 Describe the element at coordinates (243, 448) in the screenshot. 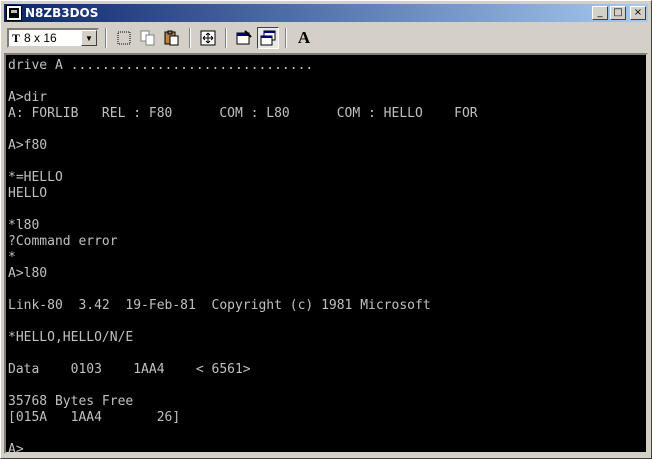

I see `terminal-line: A>` at that location.